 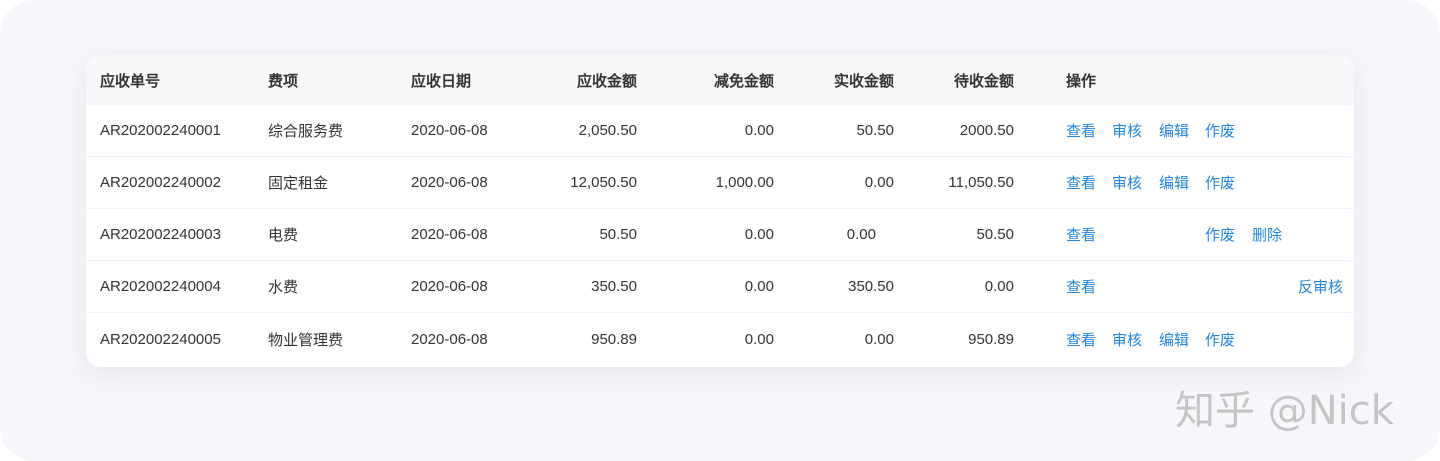 I want to click on cell-amount-pending: 950.89, so click(x=991, y=339).